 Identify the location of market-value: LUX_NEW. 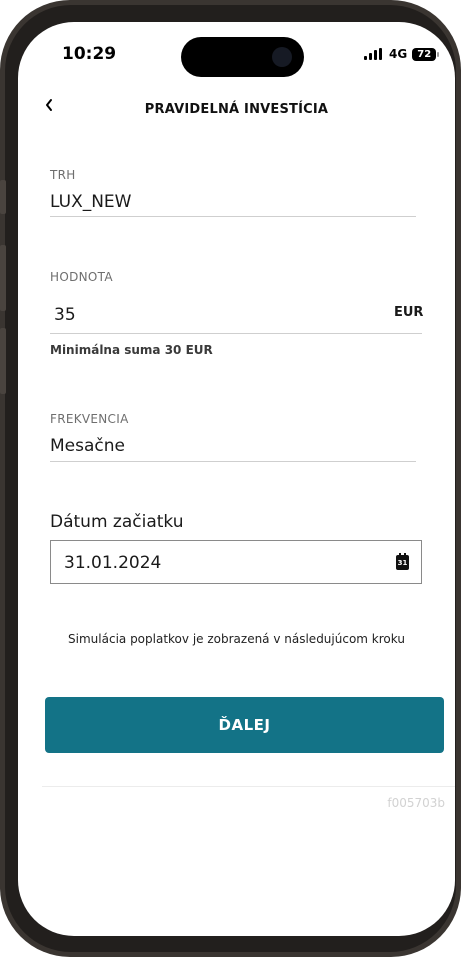
(90, 202).